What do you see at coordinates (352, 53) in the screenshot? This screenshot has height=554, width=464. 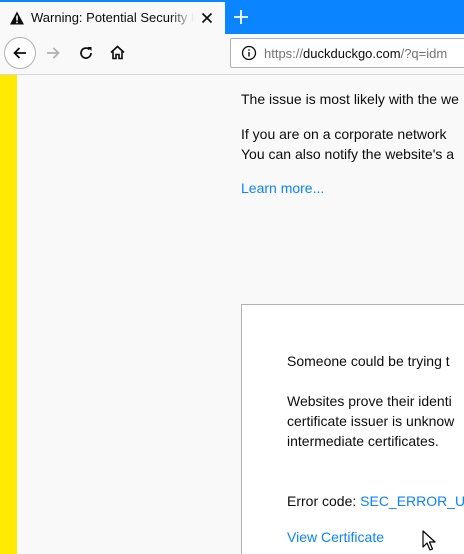 I see `url-host: duckduckgo.com` at bounding box center [352, 53].